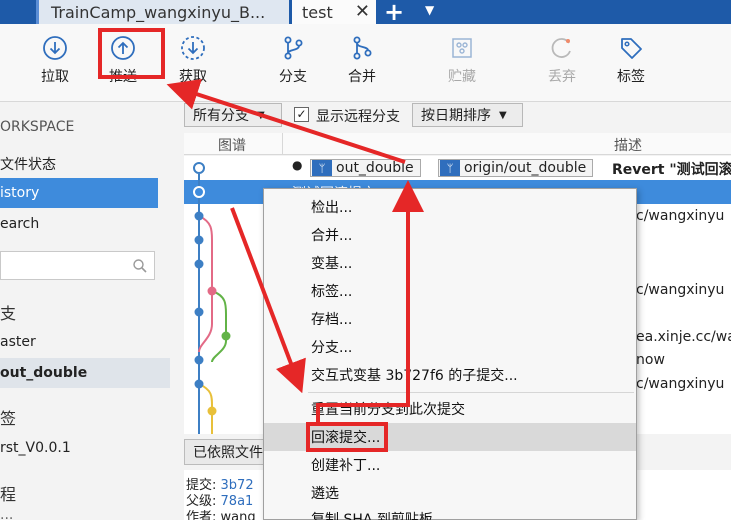 The width and height of the screenshot is (731, 520). I want to click on tag-button: 标签, so click(631, 60).